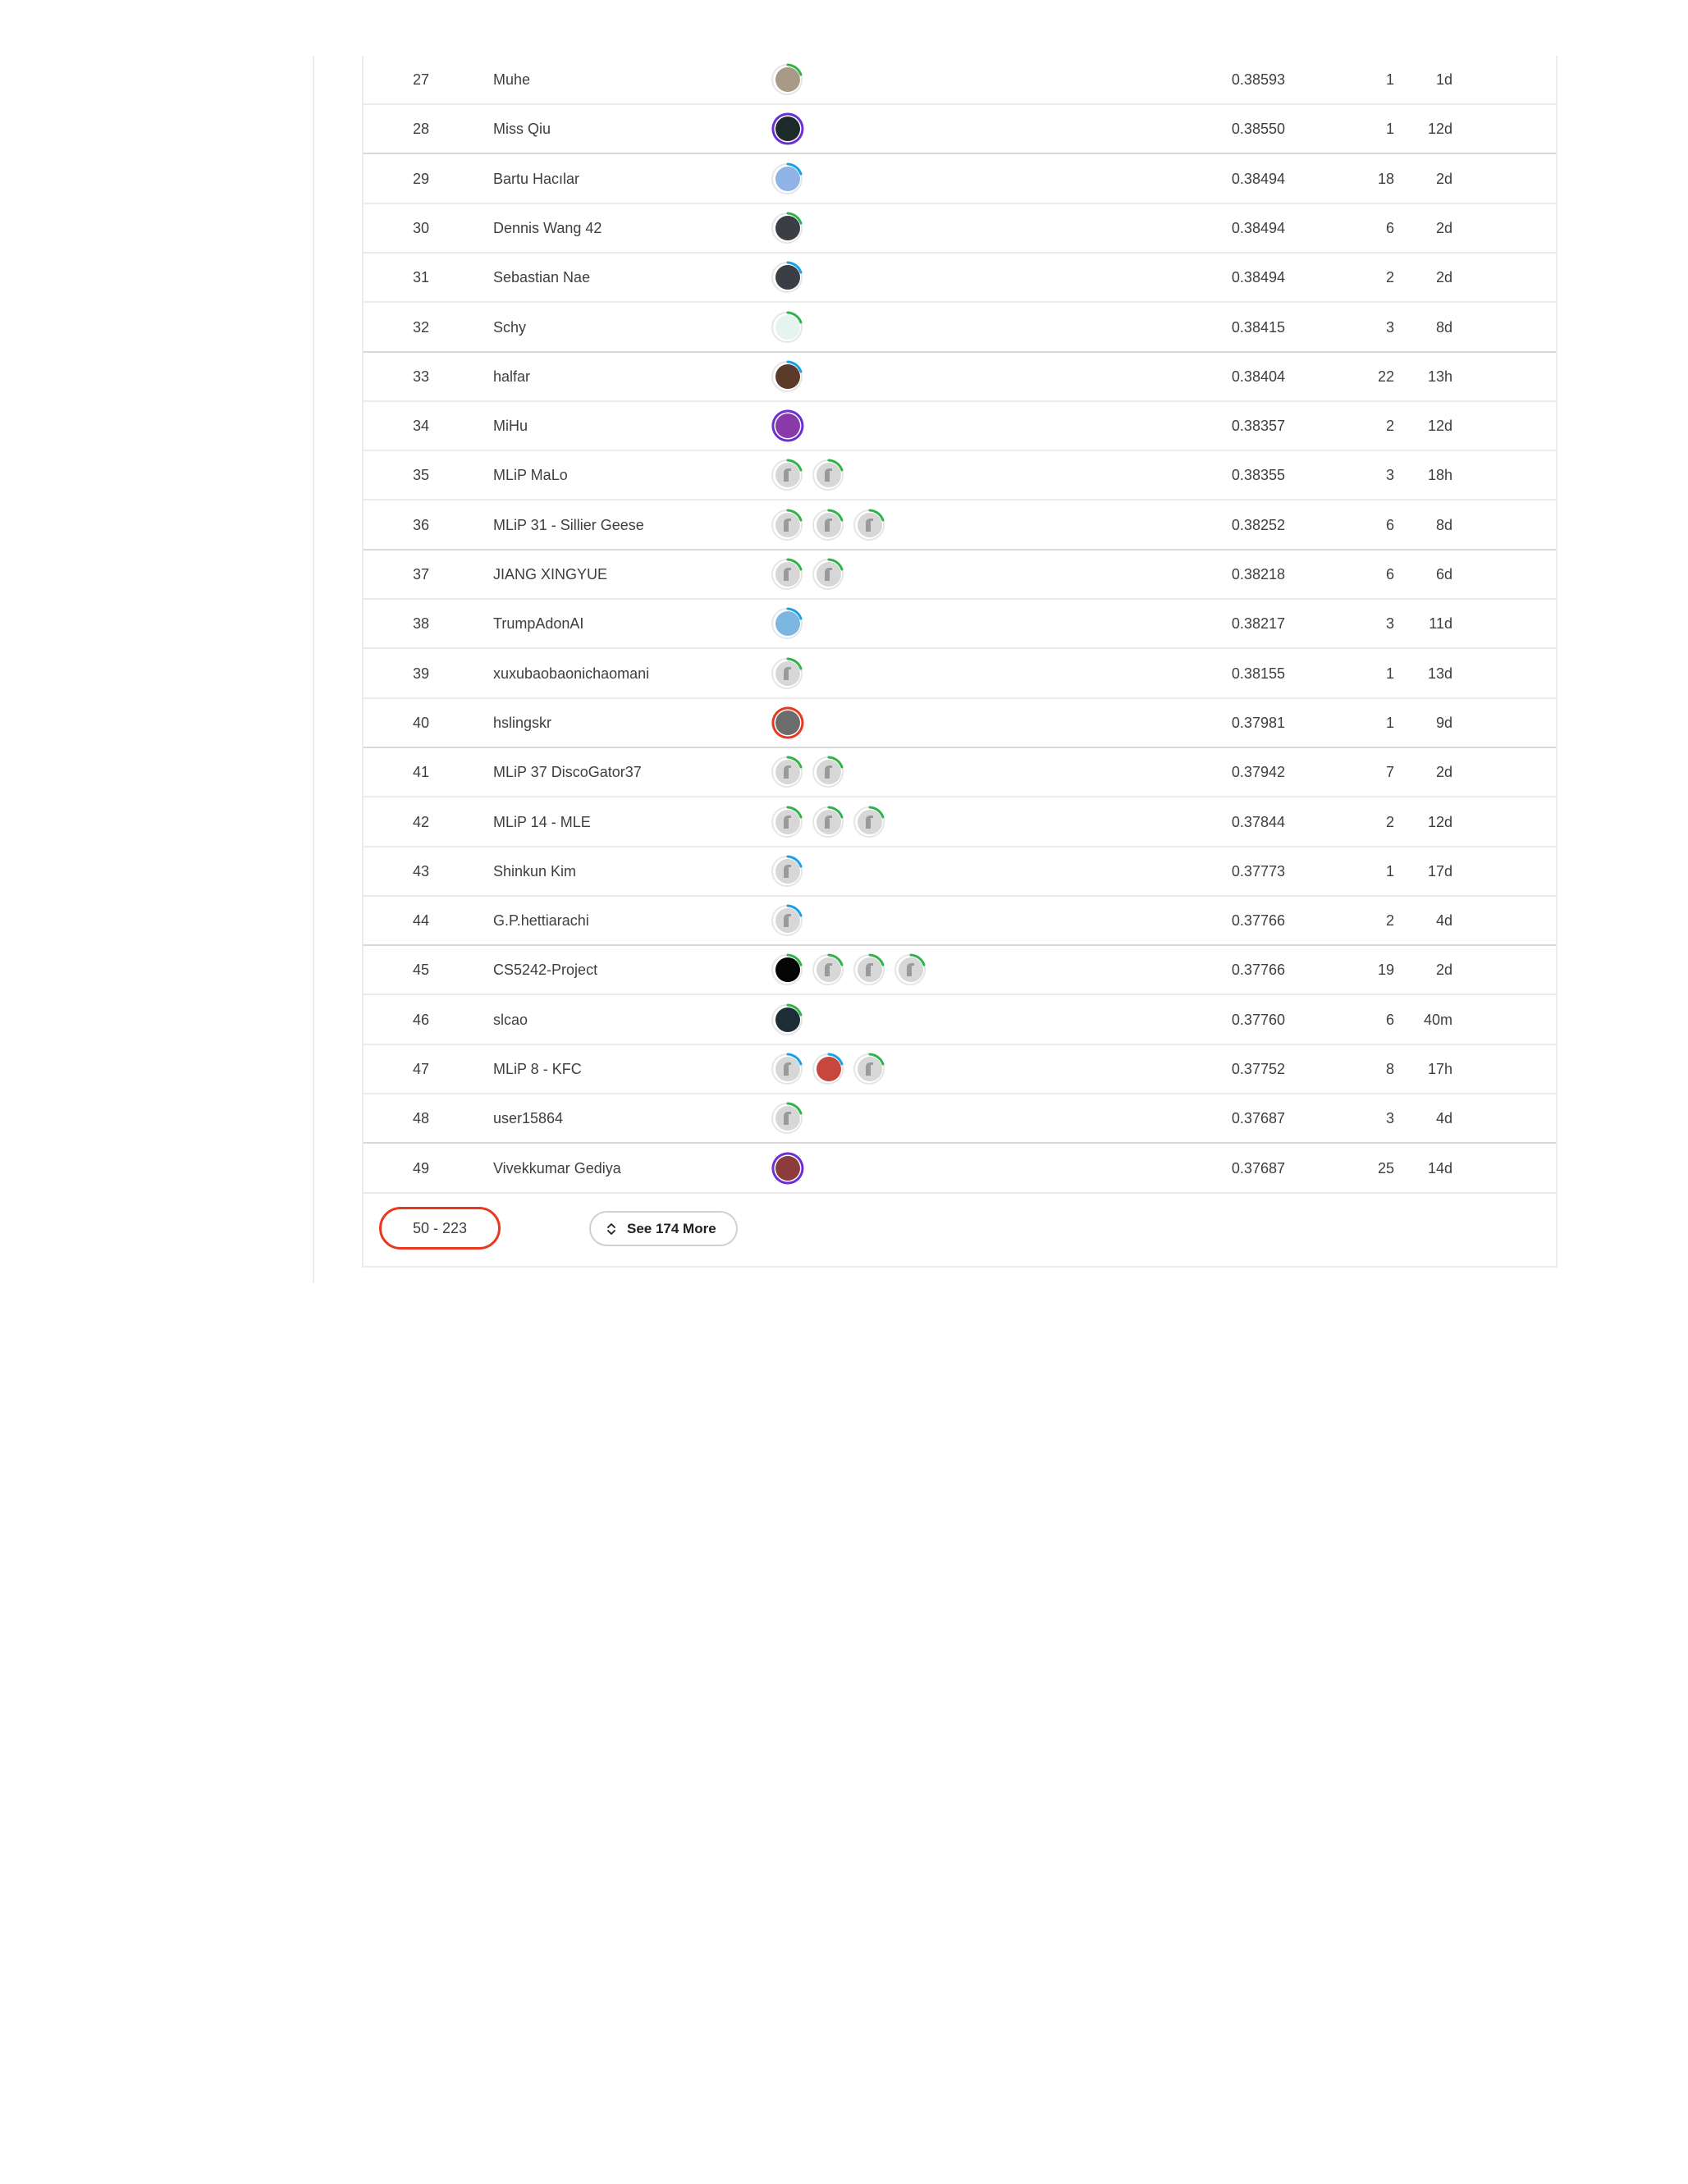 This screenshot has width=1688, height=2184. What do you see at coordinates (960, 773) in the screenshot?
I see `table-row: 41 MLiP 37 DiscoGator37 0.37942 7 2d` at bounding box center [960, 773].